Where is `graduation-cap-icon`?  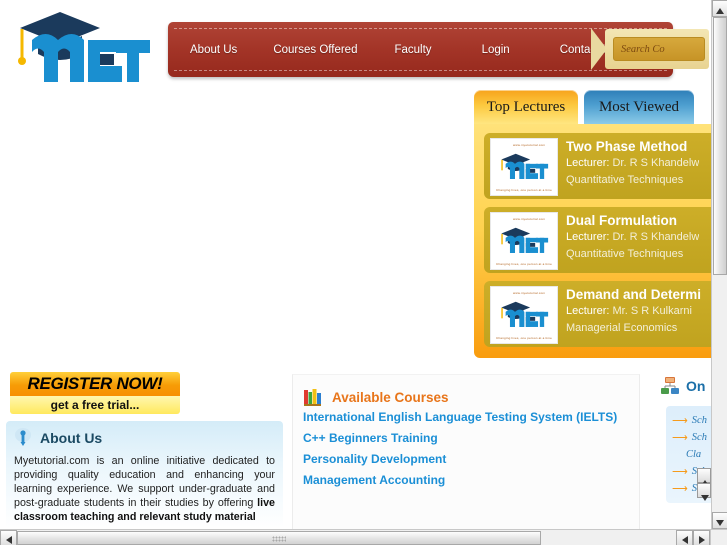
graduation-cap-icon is located at coordinates (59, 38).